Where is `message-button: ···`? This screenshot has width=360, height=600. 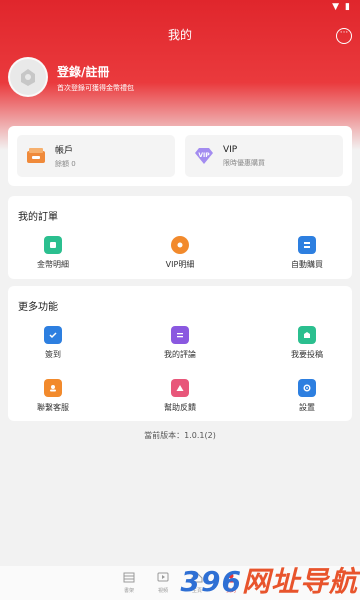 message-button: ··· is located at coordinates (344, 36).